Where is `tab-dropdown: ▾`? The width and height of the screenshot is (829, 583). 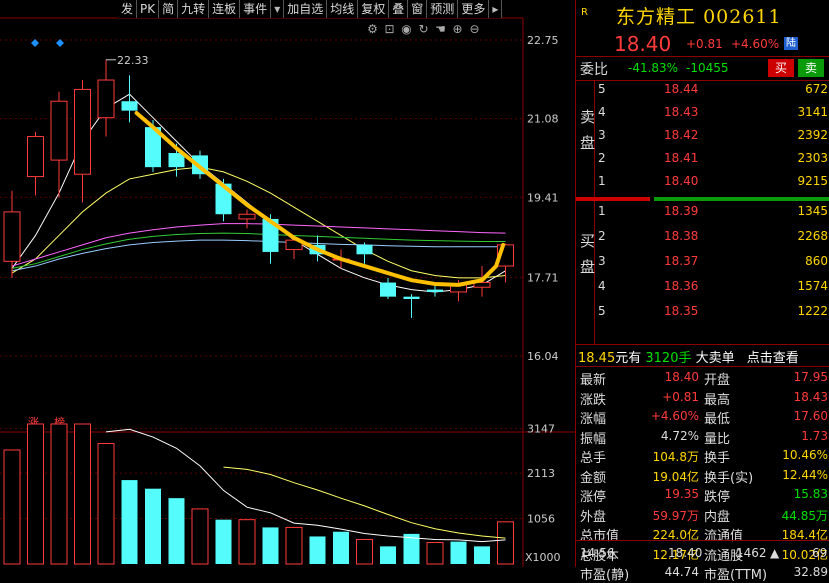 tab-dropdown: ▾ is located at coordinates (278, 9).